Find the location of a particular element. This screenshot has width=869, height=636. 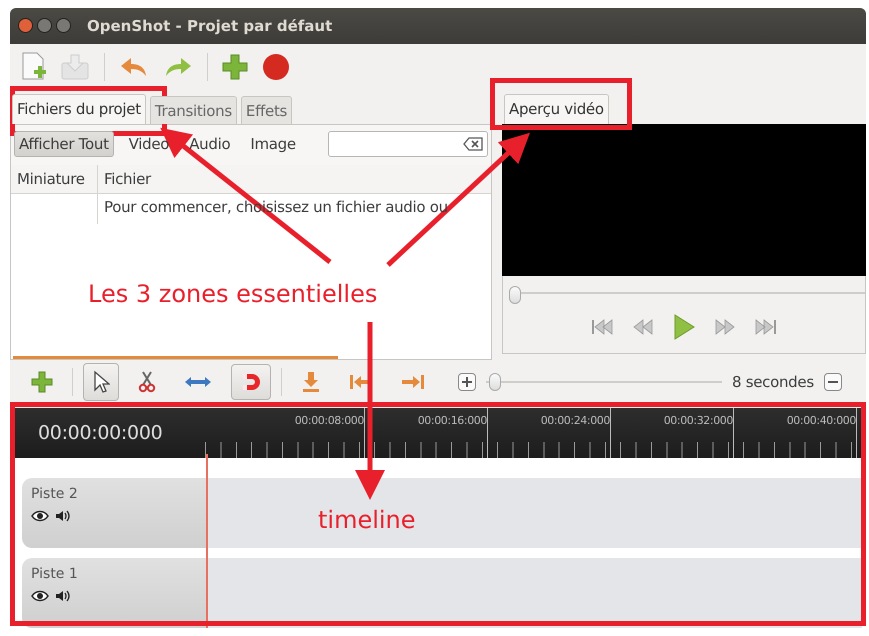

rewind-icon is located at coordinates (644, 326).